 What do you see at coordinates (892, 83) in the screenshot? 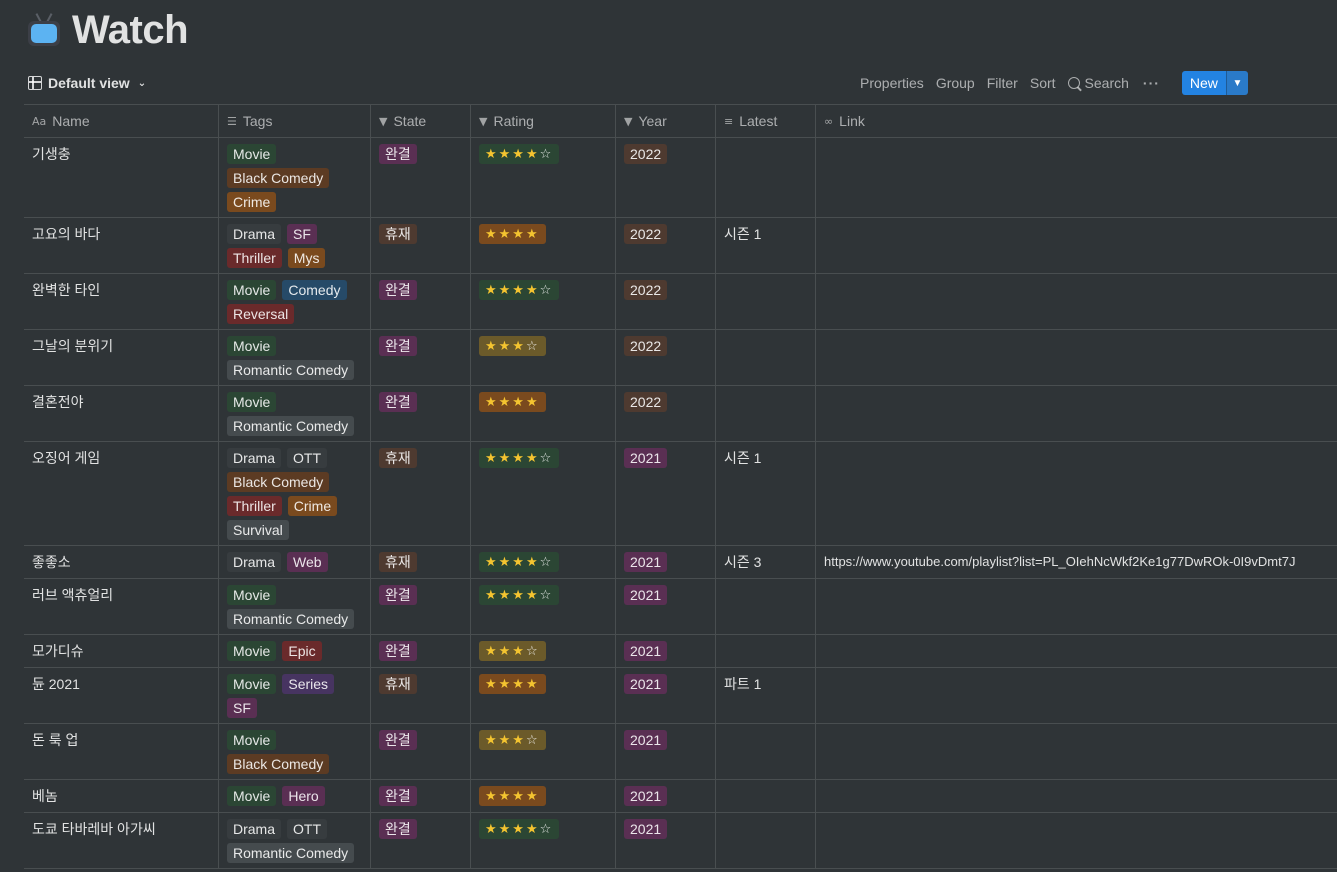
I see `properties-button: Properties` at bounding box center [892, 83].